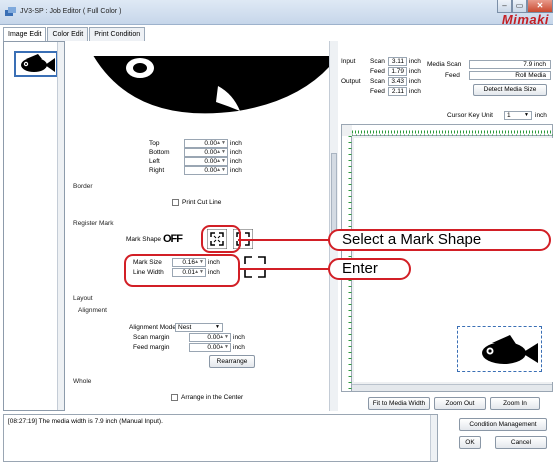  I want to click on image-preview, so click(199, 92).